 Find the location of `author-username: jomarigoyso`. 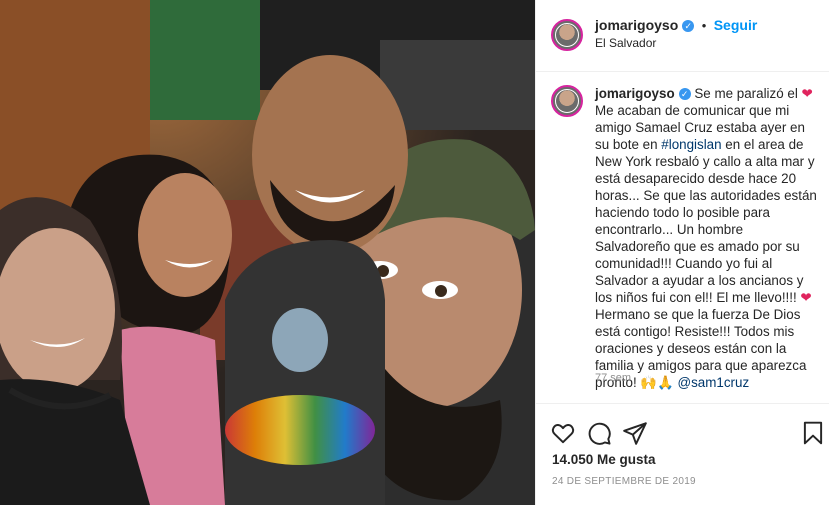

author-username: jomarigoyso is located at coordinates (636, 25).